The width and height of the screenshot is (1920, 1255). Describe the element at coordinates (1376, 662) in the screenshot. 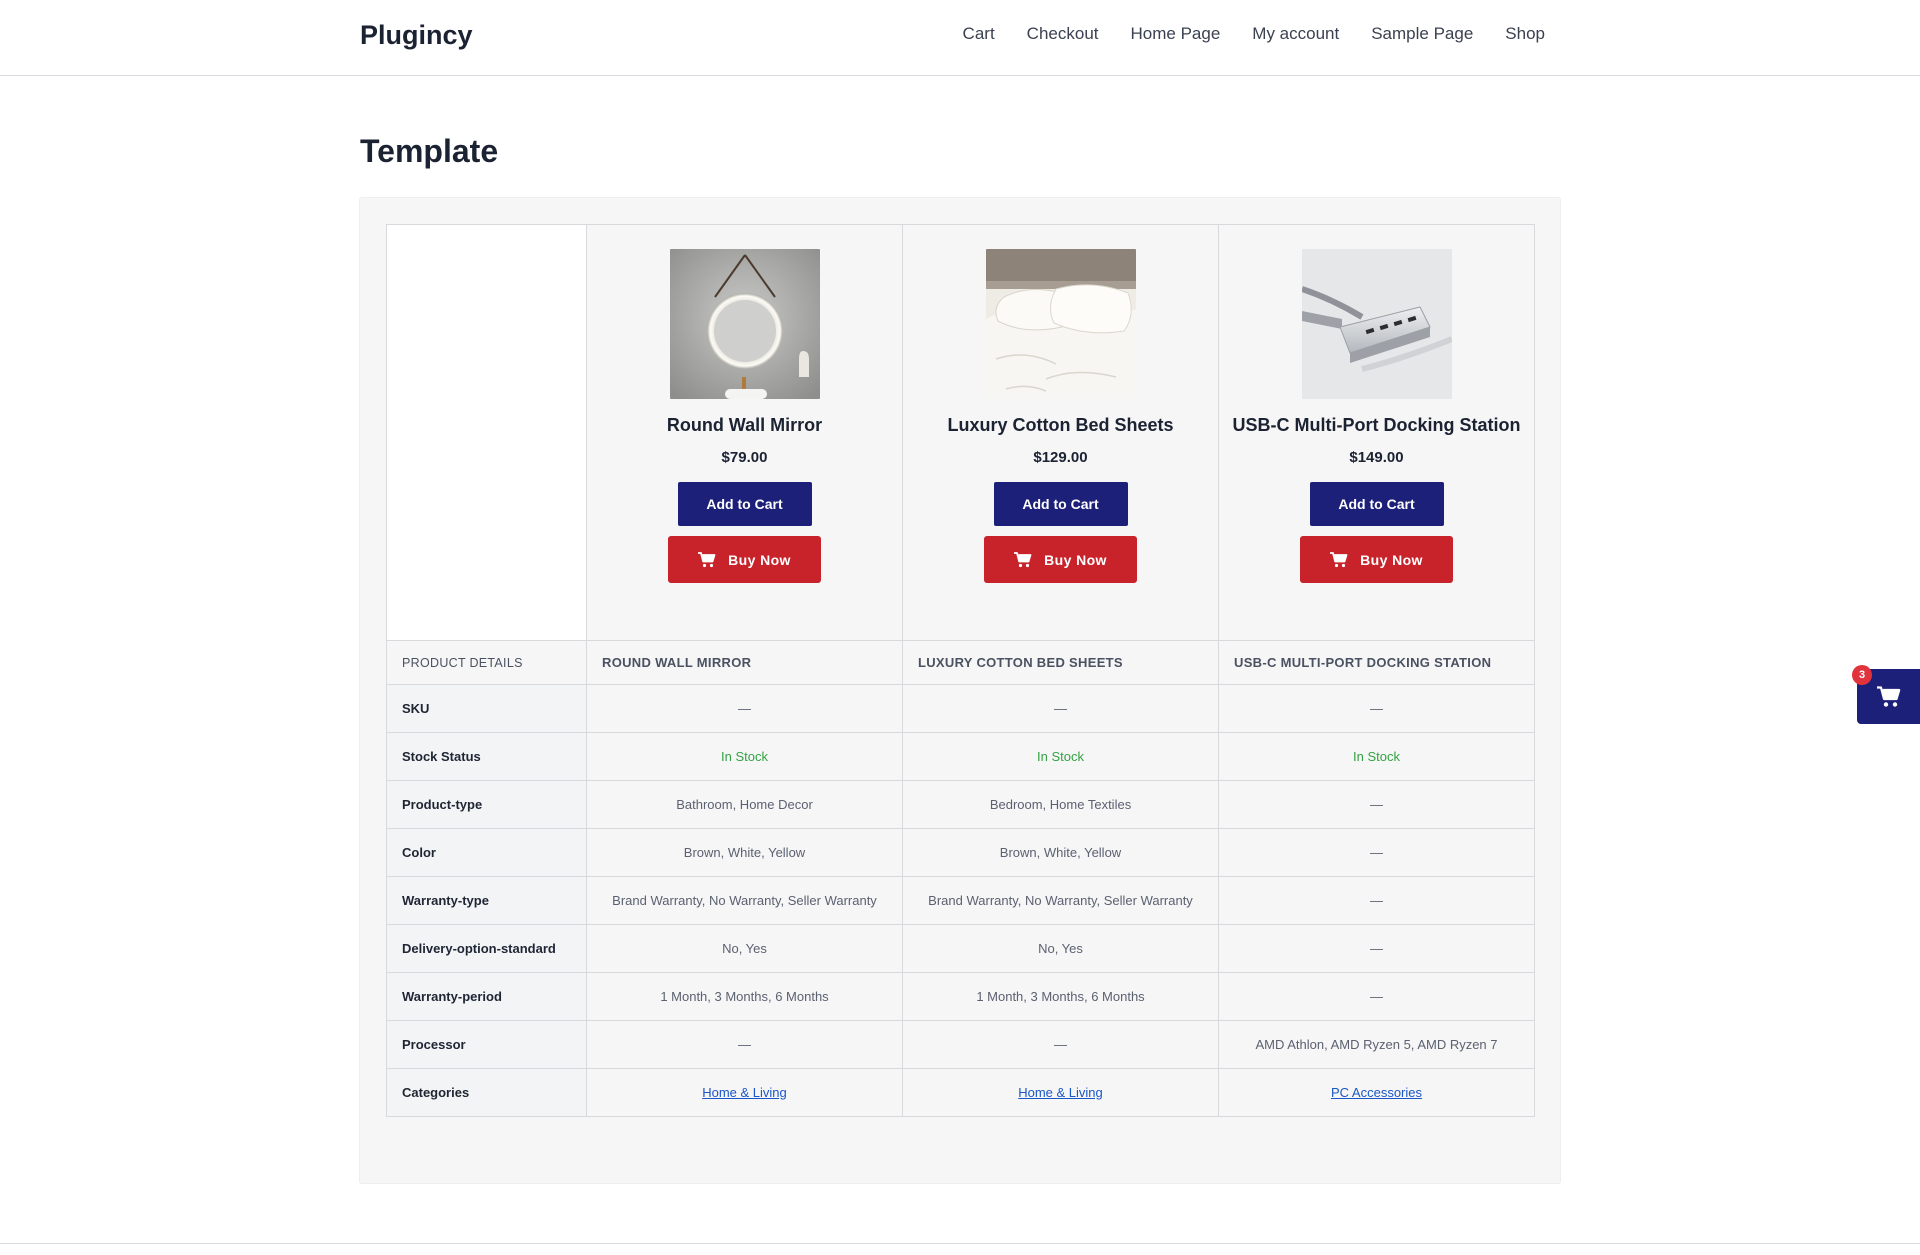

I see `details-column-header: USB-C MULTI-PORT DOCKING STATION` at that location.